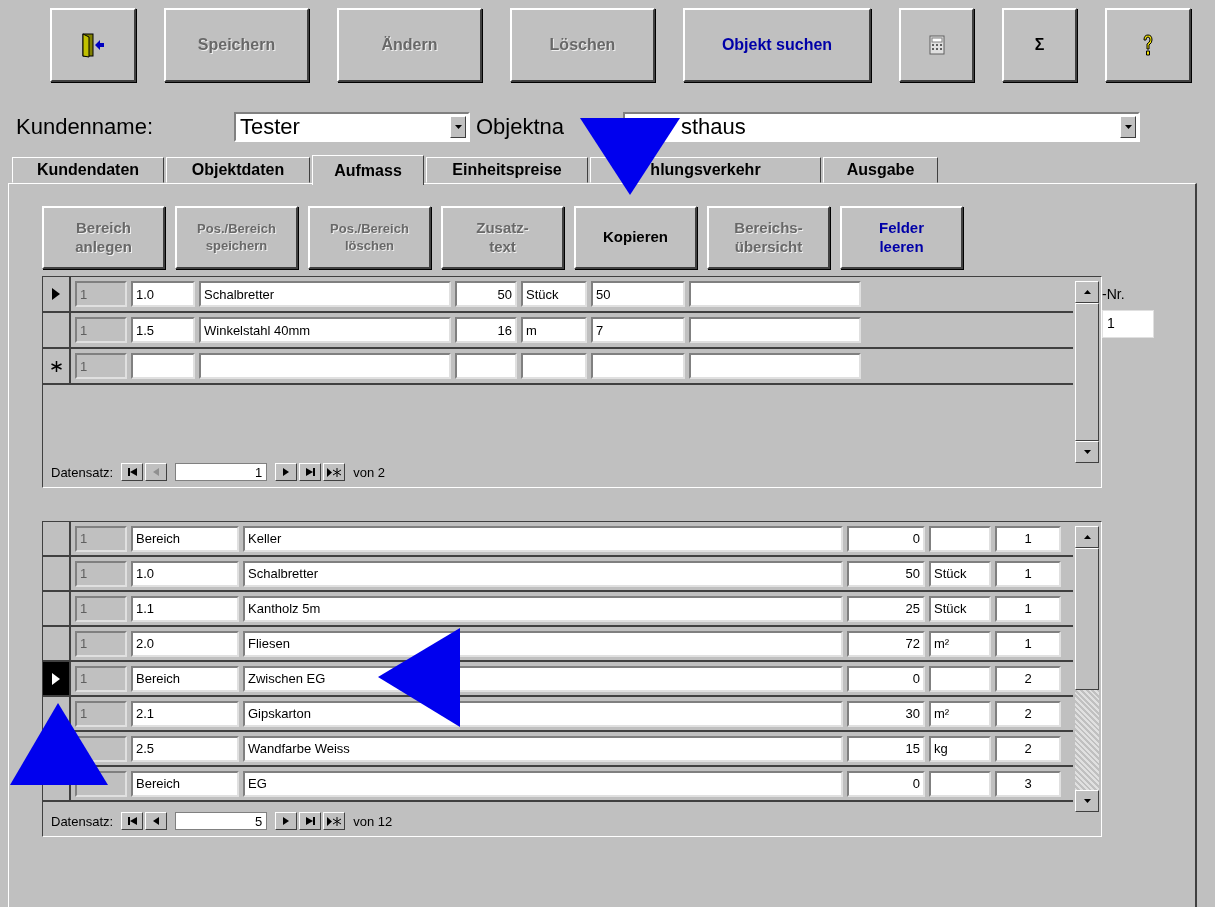 The width and height of the screenshot is (1215, 907). I want to click on toolbar-button: Objekt suchen, so click(777, 45).